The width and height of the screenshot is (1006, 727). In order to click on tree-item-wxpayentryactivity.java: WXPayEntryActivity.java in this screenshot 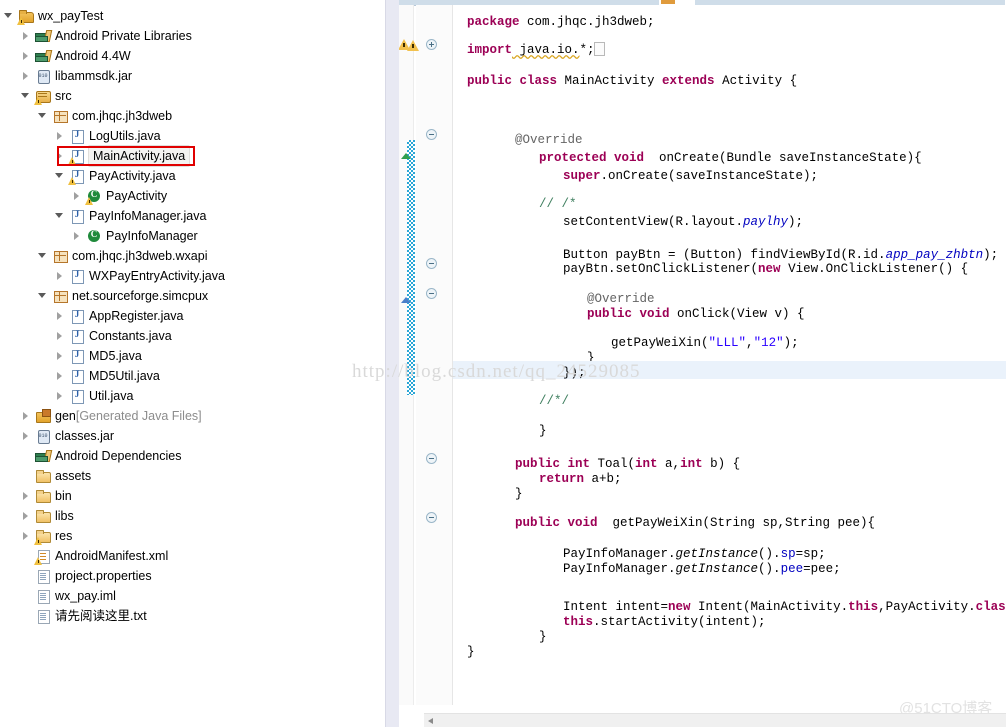, I will do `click(140, 276)`.